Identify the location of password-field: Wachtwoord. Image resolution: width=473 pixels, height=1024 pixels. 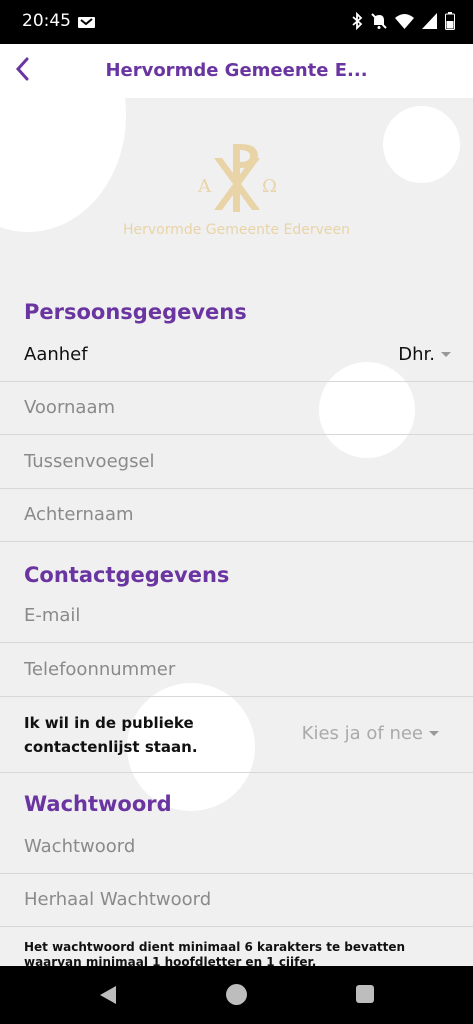
(236, 847).